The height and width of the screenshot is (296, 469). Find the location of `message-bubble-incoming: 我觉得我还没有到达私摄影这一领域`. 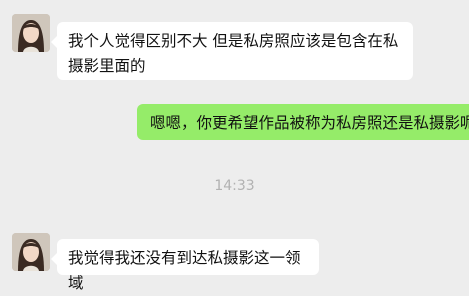

message-bubble-incoming: 我觉得我还没有到达私摄影这一领域 is located at coordinates (185, 265).